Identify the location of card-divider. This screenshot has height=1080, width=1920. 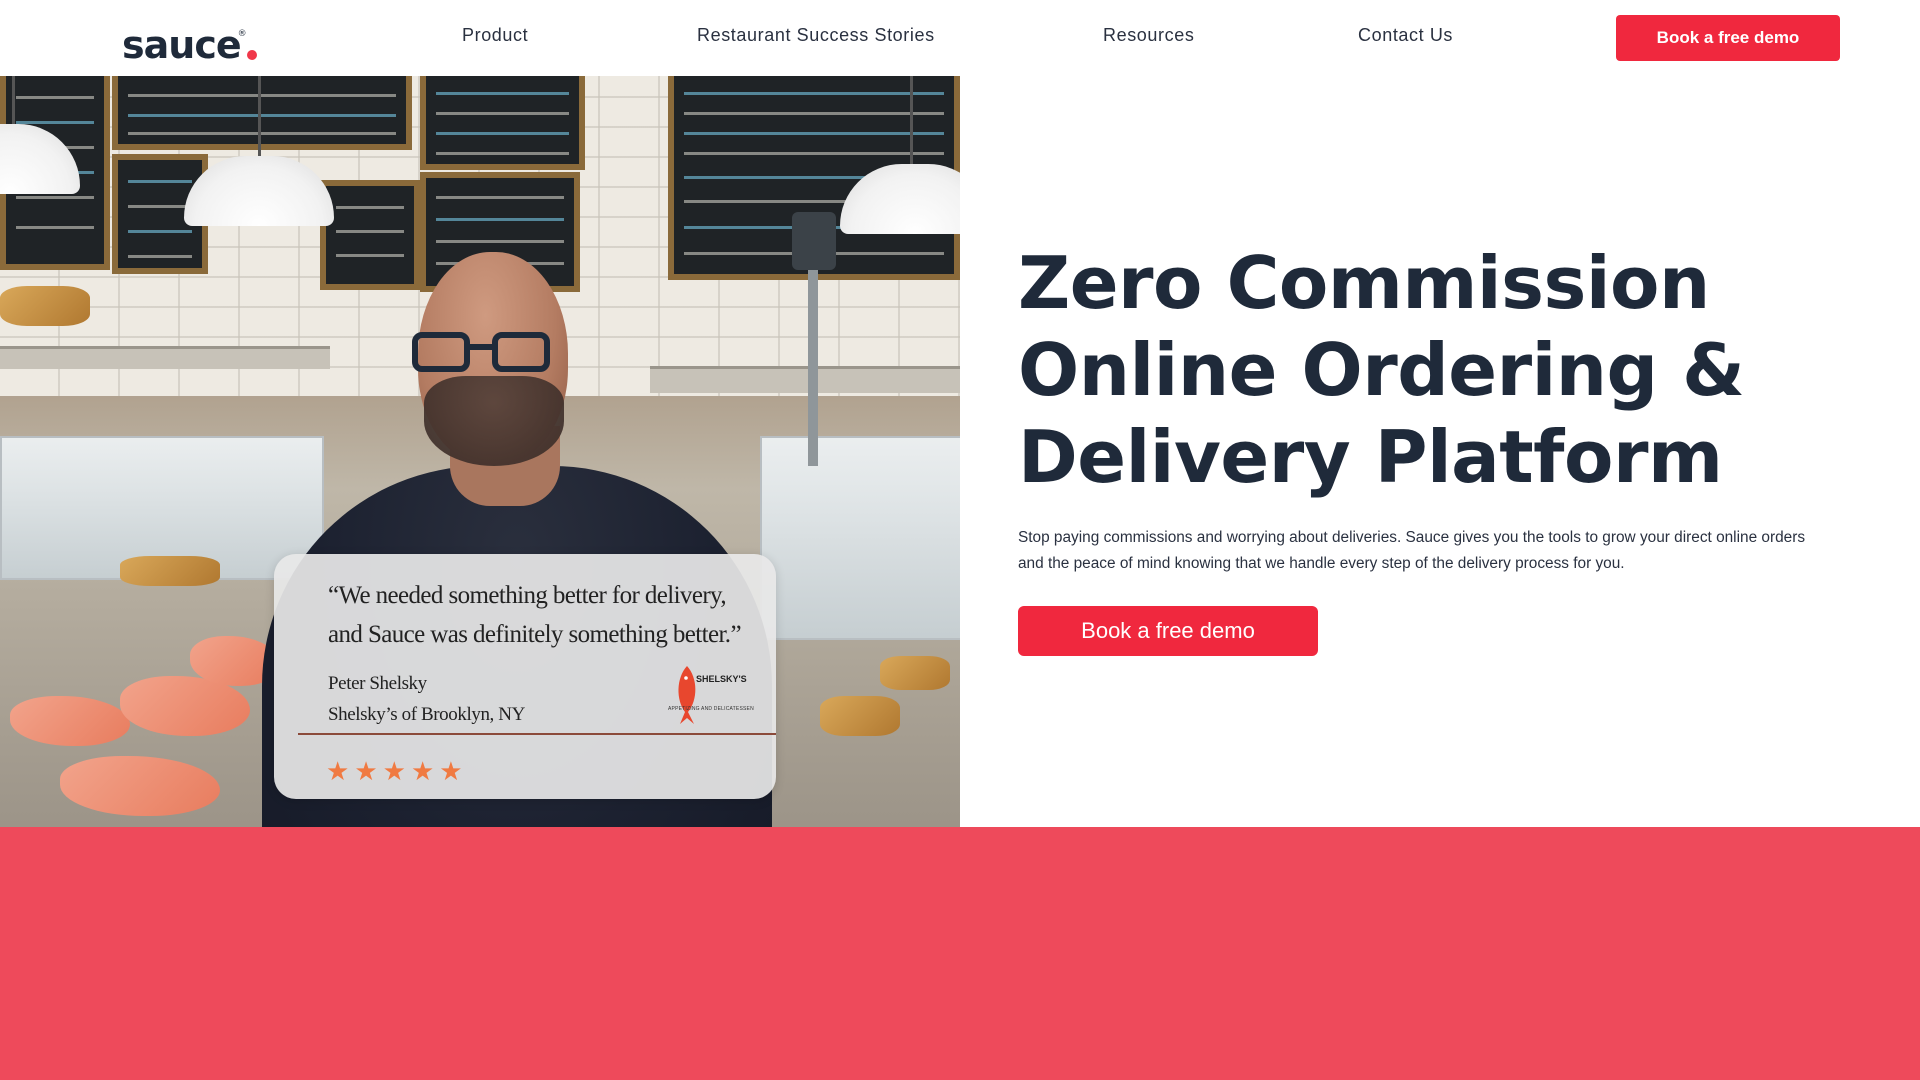
(537, 734).